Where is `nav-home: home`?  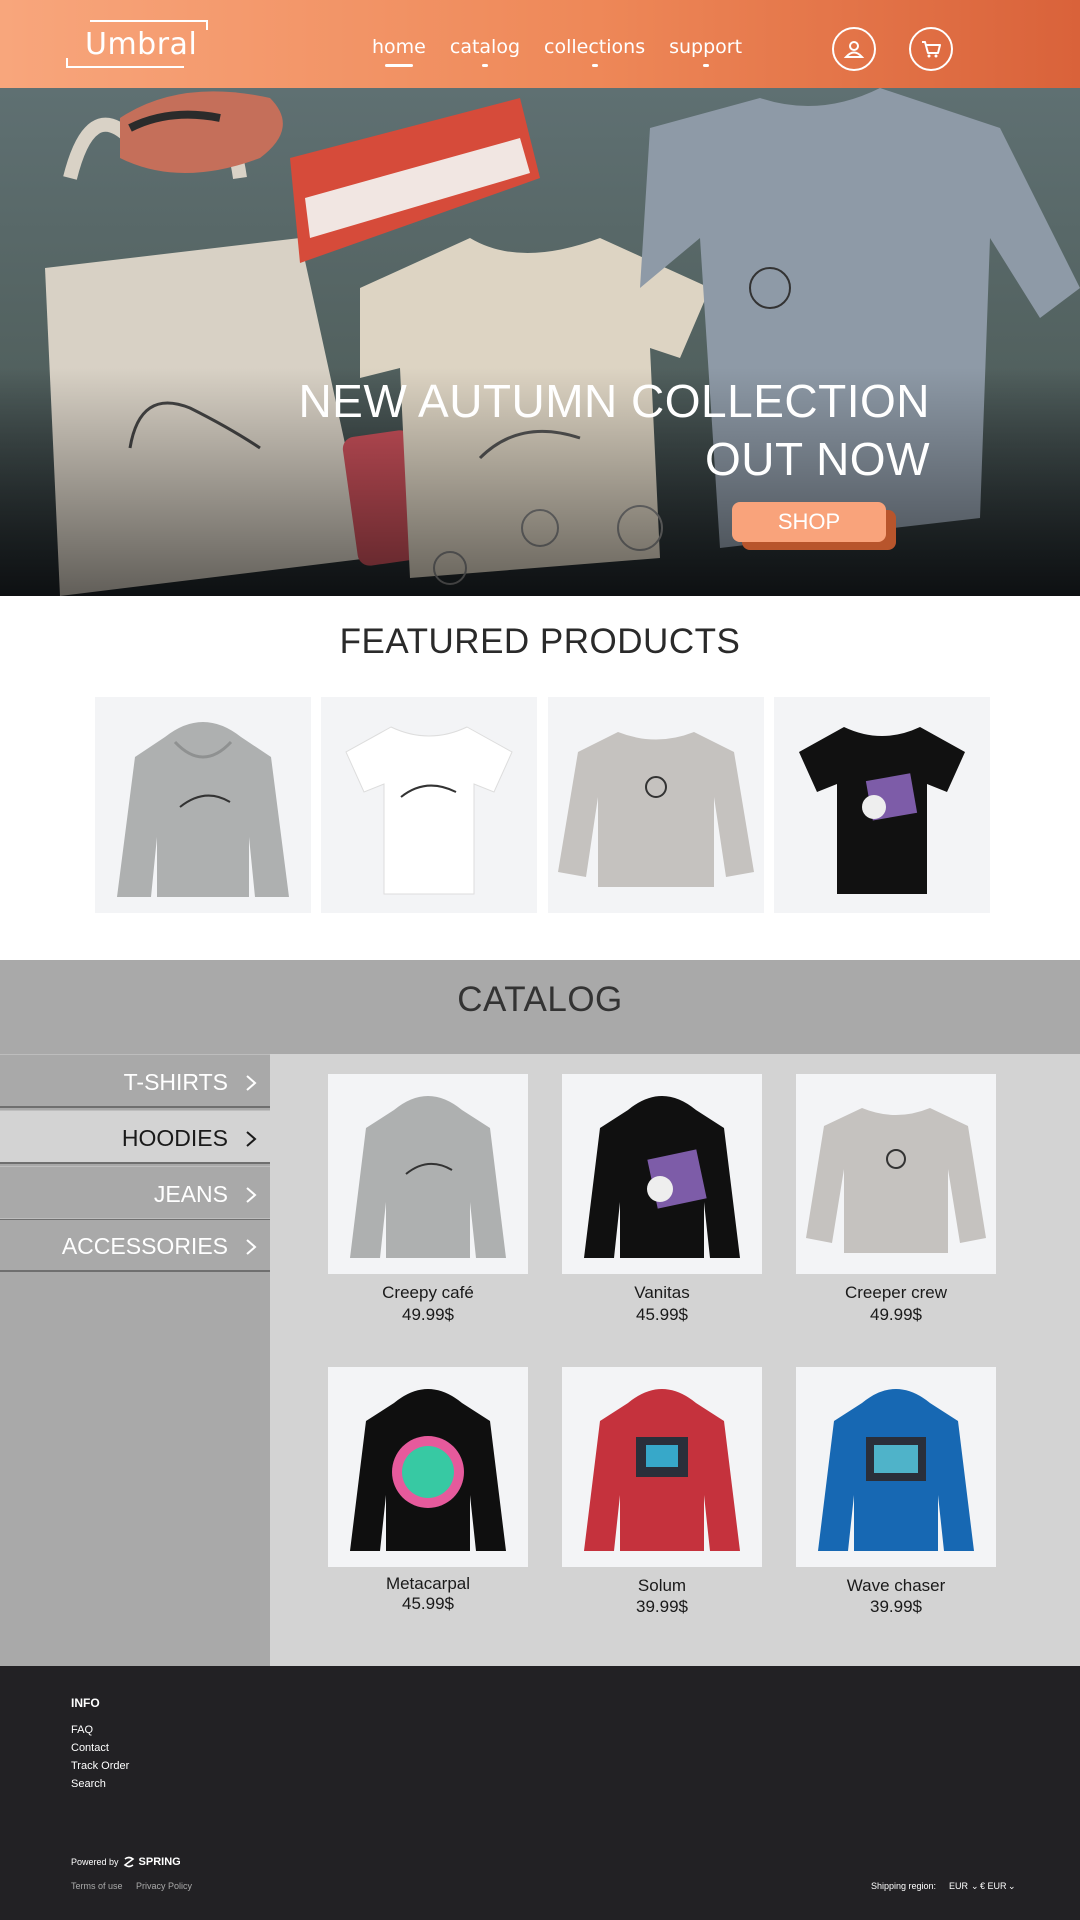 nav-home: home is located at coordinates (399, 51).